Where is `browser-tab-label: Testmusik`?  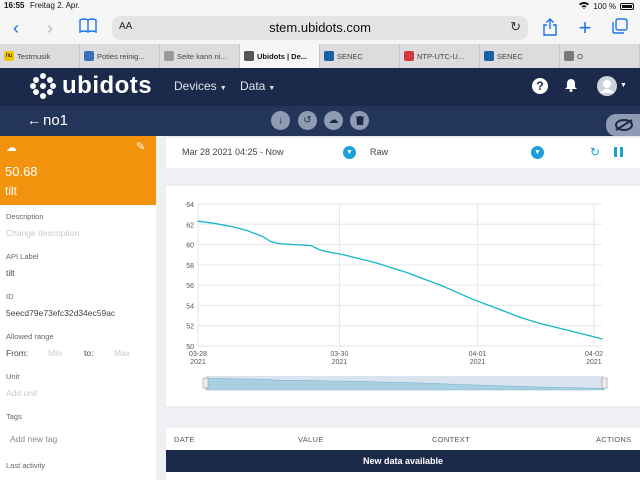 browser-tab-label: Testmusik is located at coordinates (34, 56).